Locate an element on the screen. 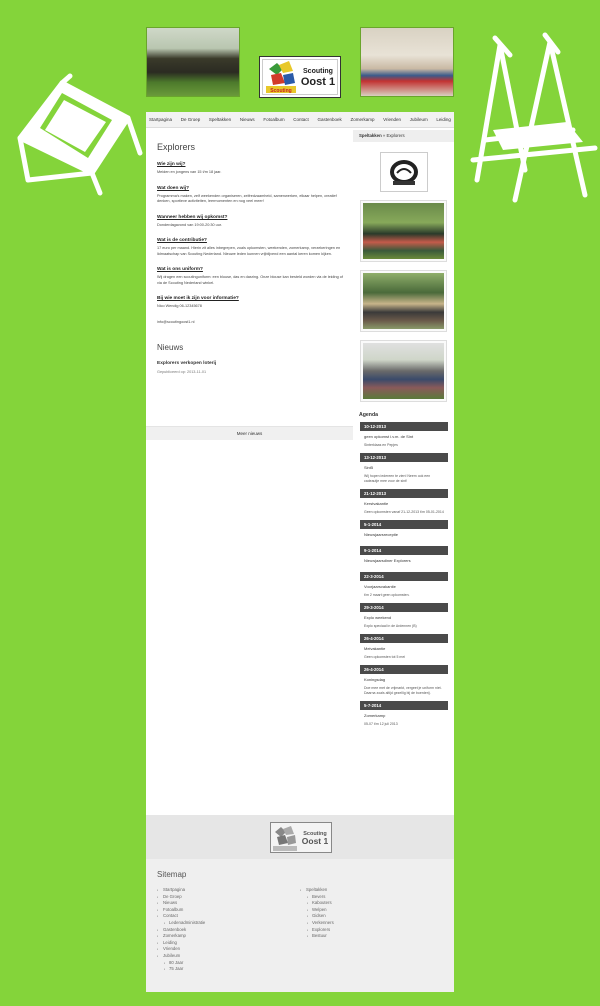 This screenshot has height=1006, width=600. nav-item-nieuws: Nieuws is located at coordinates (247, 119).